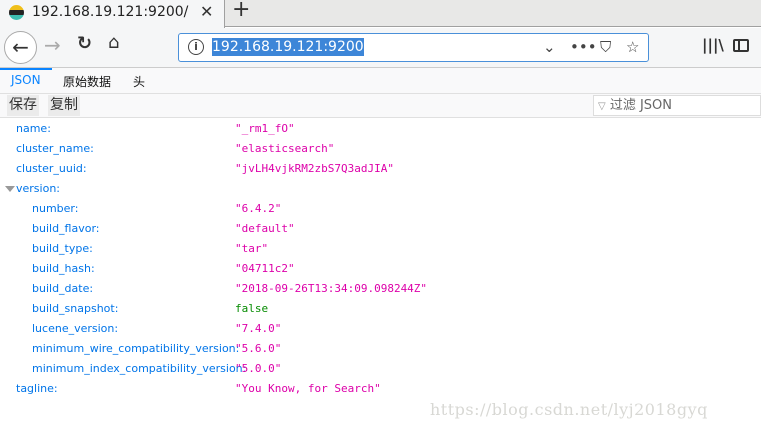 This screenshot has width=761, height=431. Describe the element at coordinates (741, 45) in the screenshot. I see `sidebar-icon` at that location.